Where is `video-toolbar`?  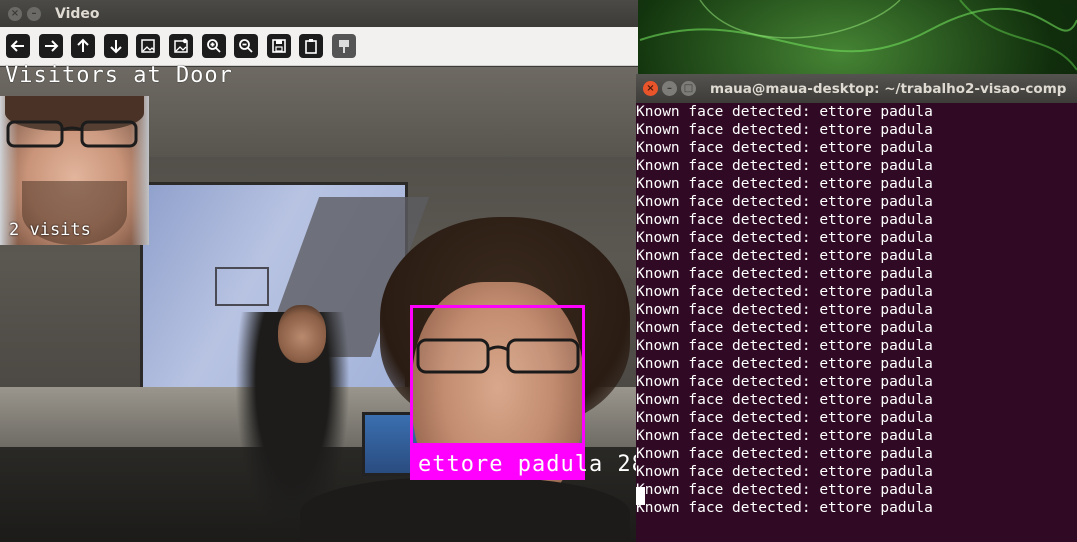
video-toolbar is located at coordinates (319, 46).